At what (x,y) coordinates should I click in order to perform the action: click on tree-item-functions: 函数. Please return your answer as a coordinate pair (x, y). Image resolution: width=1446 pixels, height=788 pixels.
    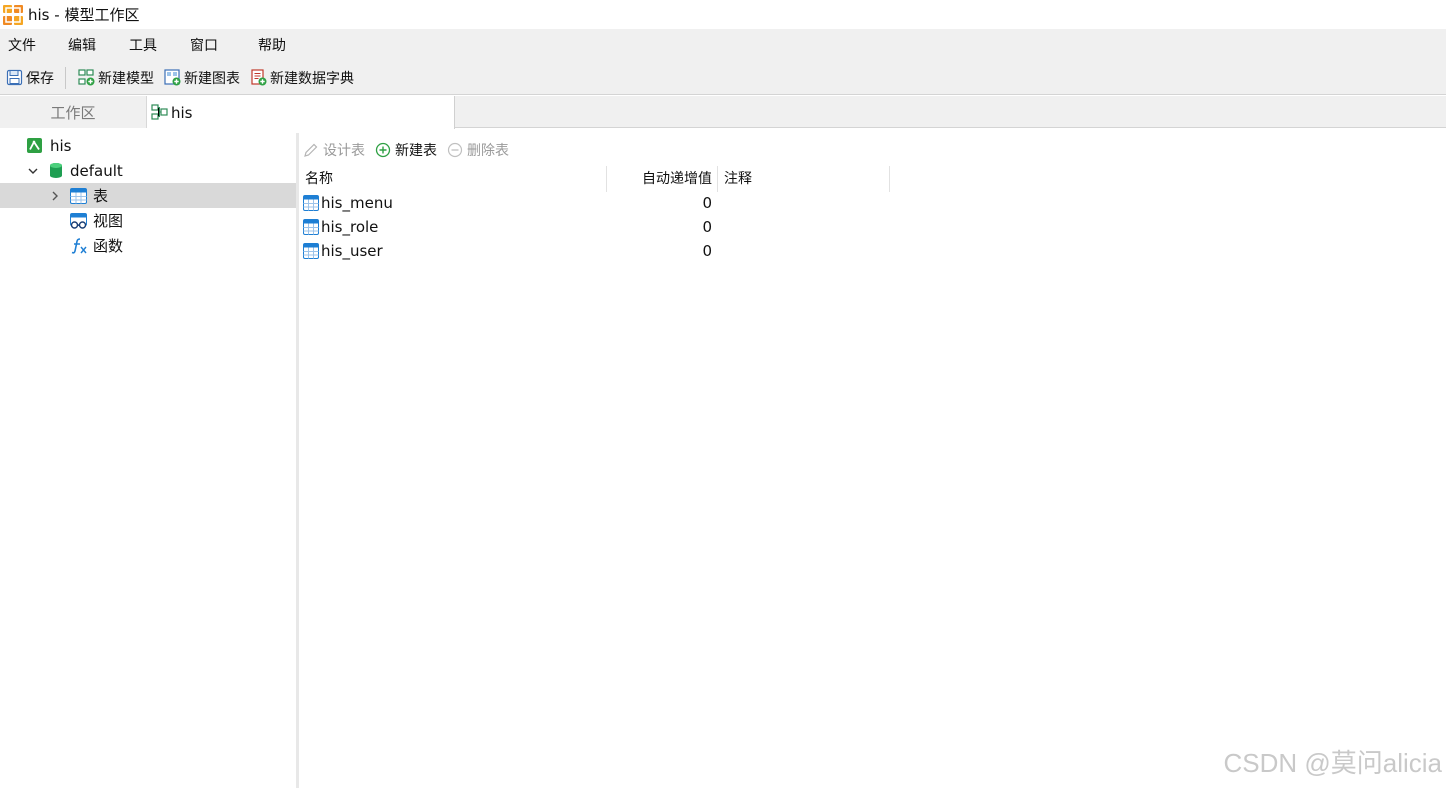
    Looking at the image, I should click on (148, 245).